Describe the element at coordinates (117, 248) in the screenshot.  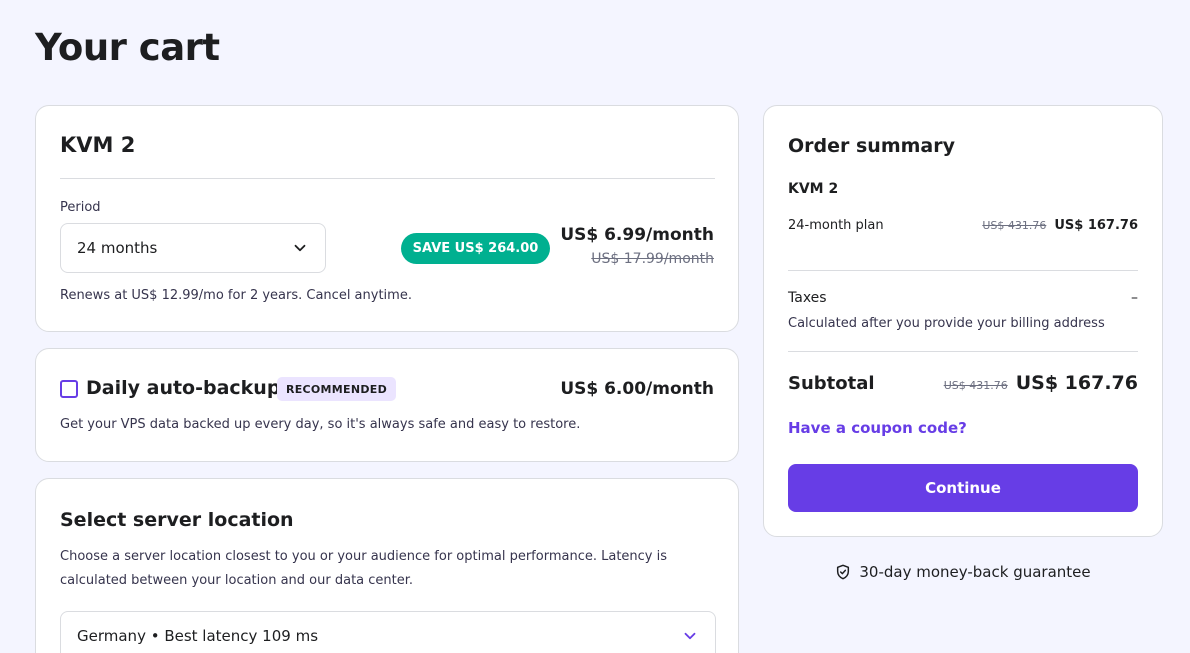
I see `period-select-value: 24 months` at that location.